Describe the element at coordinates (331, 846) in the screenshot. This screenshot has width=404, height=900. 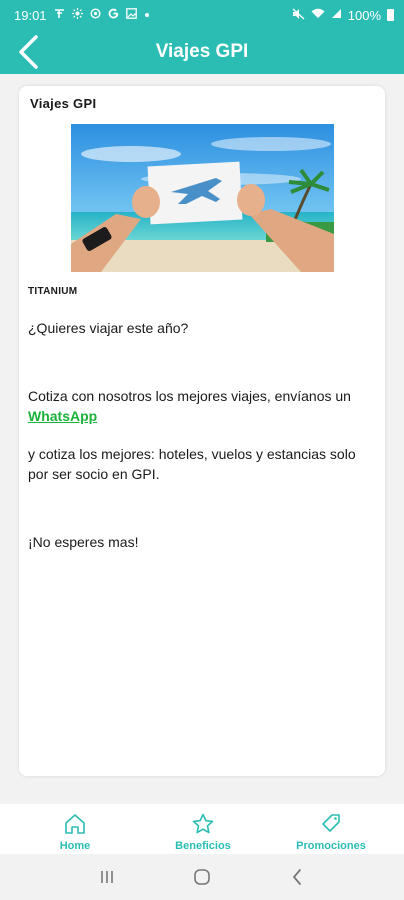
I see `nav-promociones-label: Promociones` at that location.